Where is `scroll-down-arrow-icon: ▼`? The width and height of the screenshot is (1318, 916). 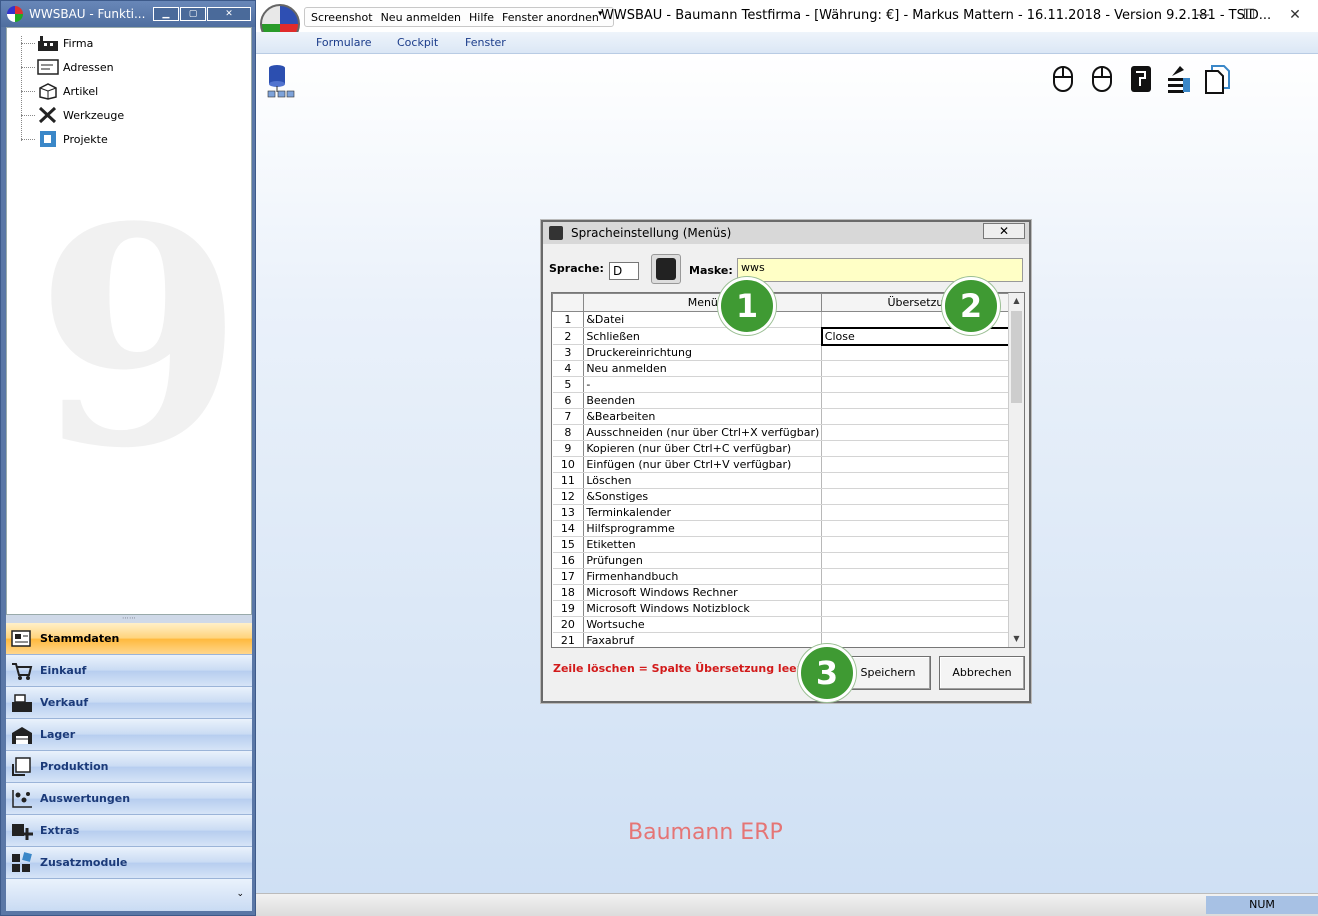 scroll-down-arrow-icon: ▼ is located at coordinates (1016, 639).